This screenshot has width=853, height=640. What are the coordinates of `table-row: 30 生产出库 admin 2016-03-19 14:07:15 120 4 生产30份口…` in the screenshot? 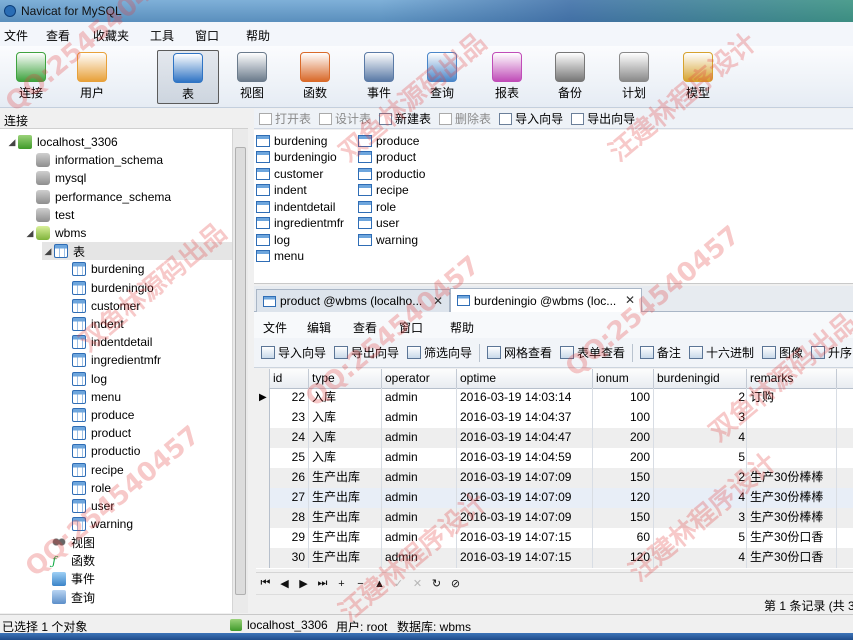 It's located at (554, 558).